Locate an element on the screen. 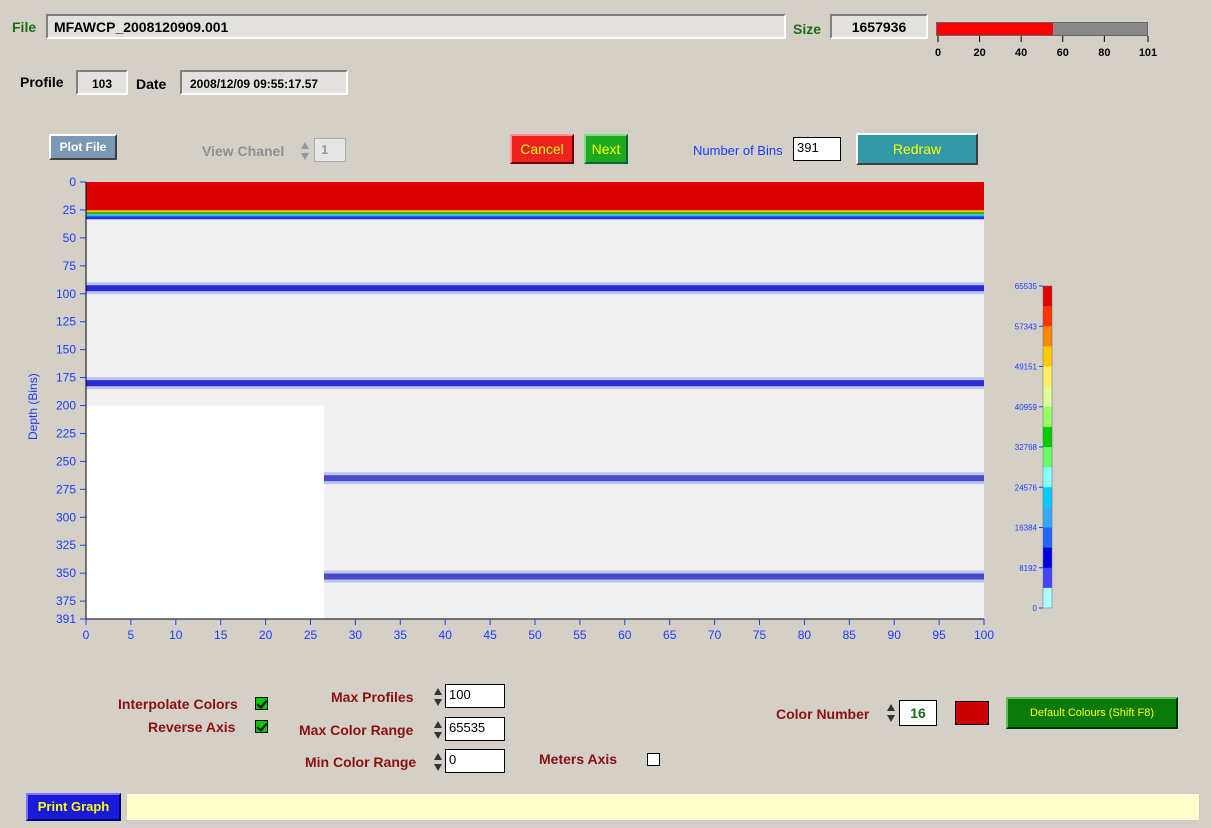  color-scale-label: 40959 is located at coordinates (1026, 407).